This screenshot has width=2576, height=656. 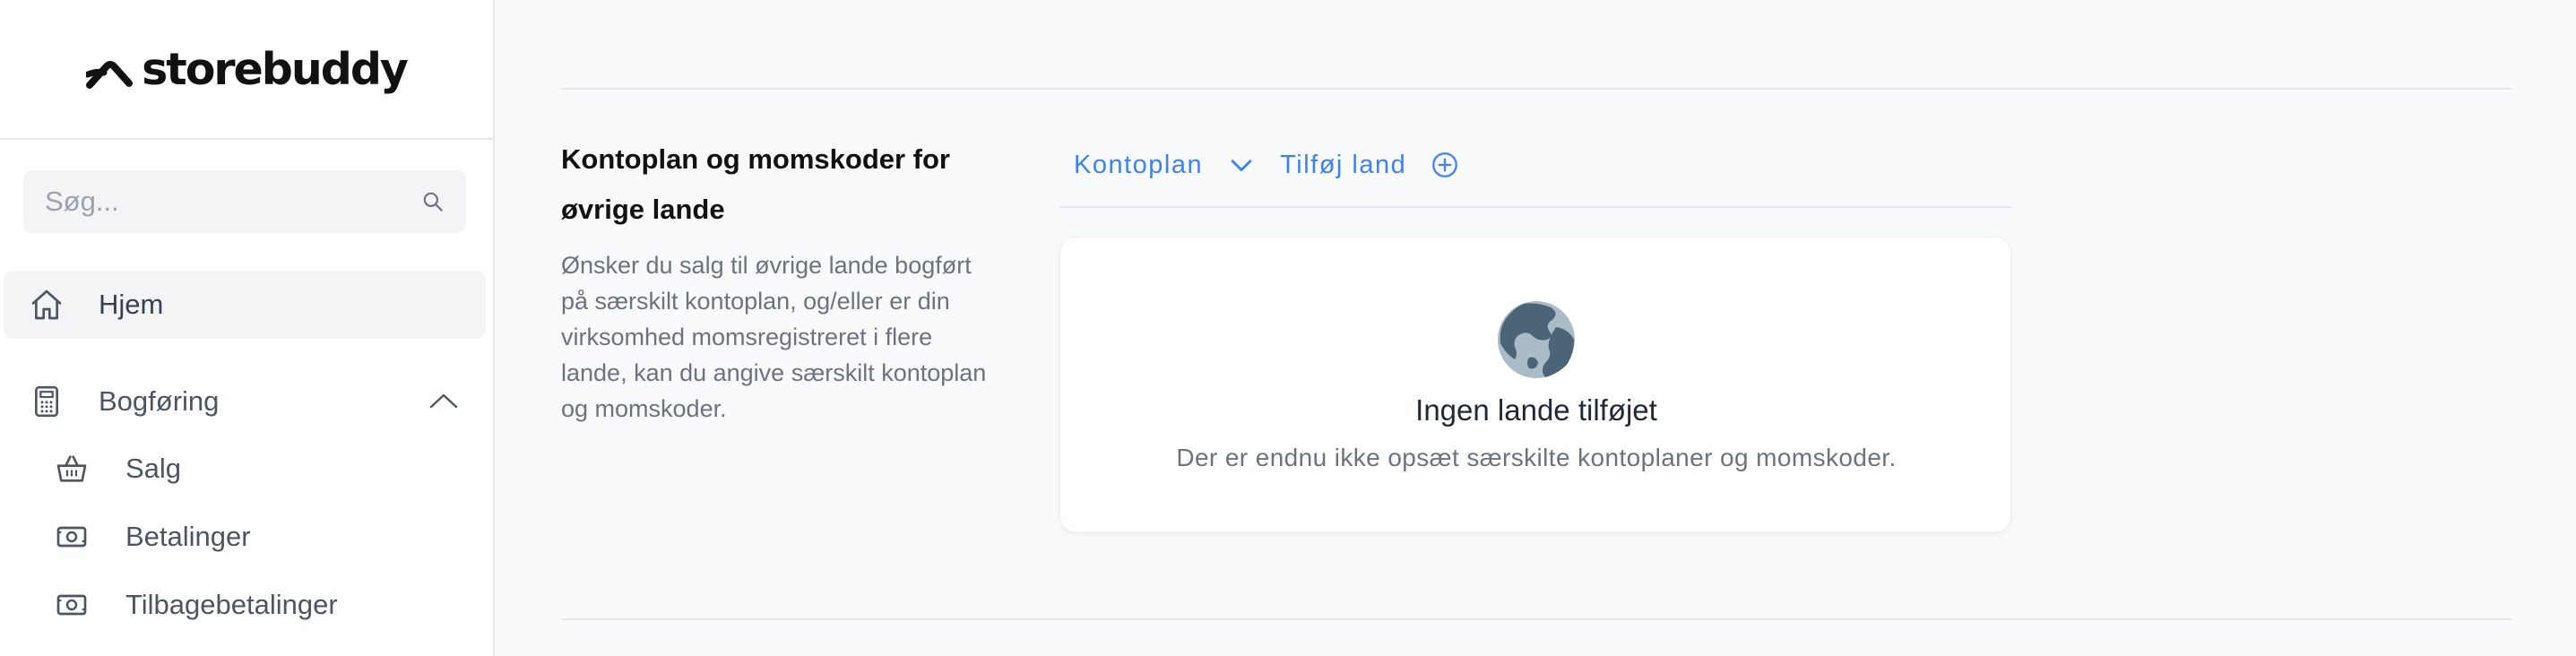 I want to click on sidebar-item-betalinger: Betalinger, so click(x=269, y=537).